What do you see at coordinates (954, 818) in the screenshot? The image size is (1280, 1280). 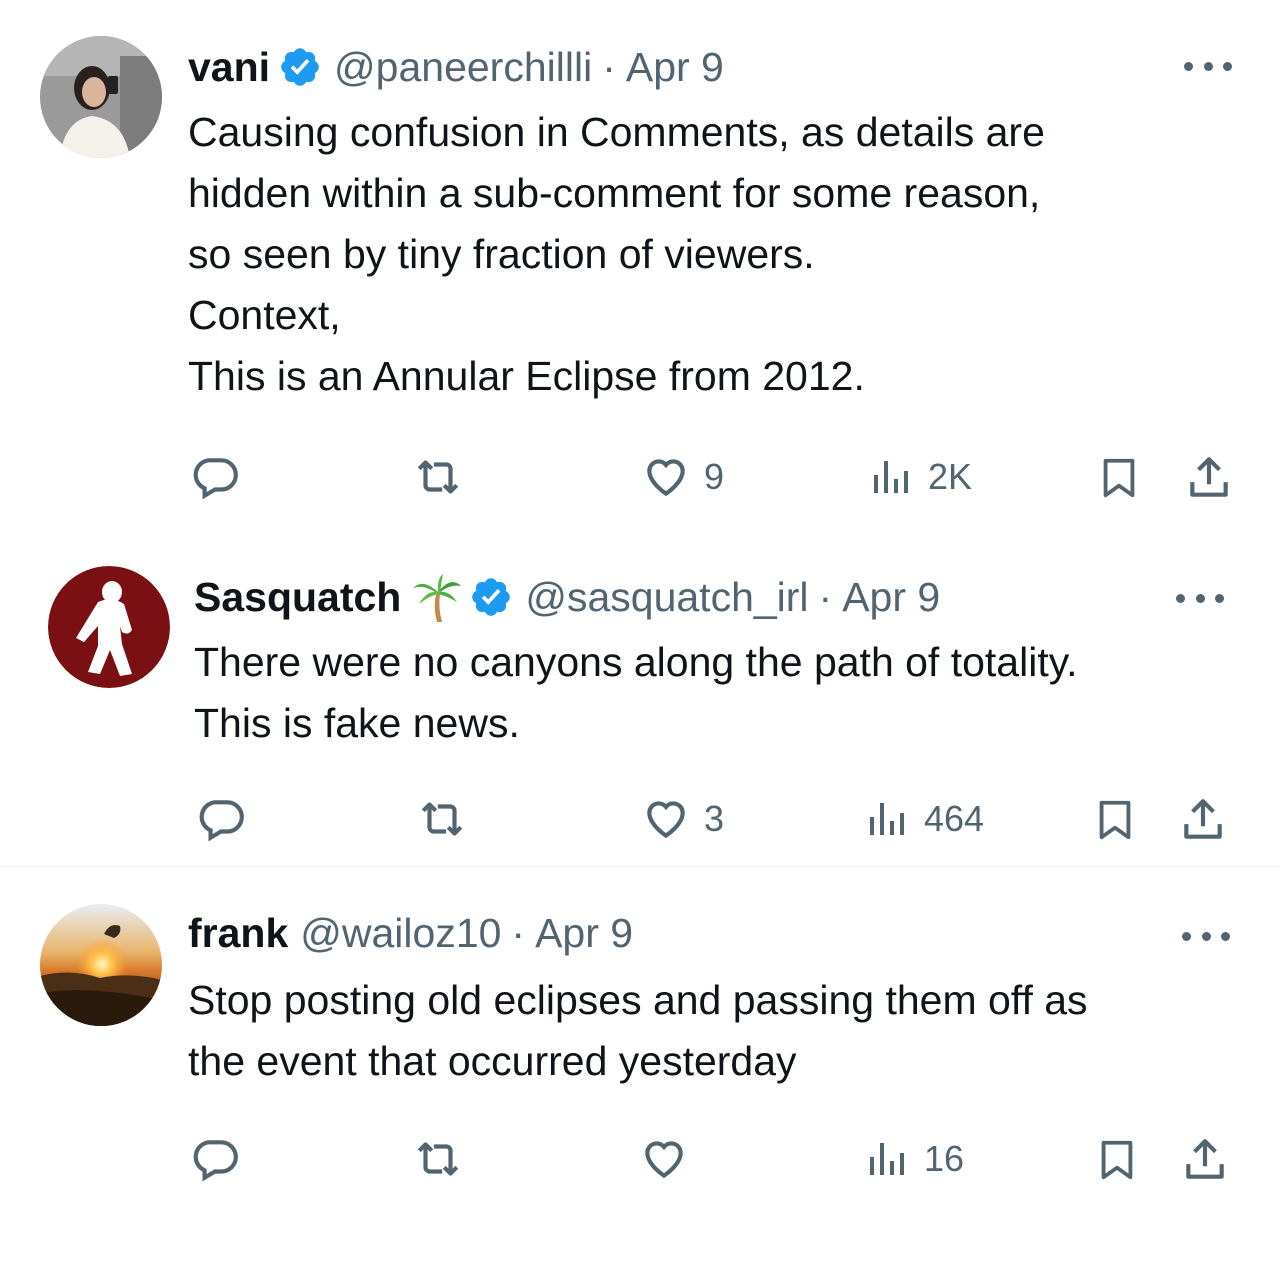 I see `view-count: 464` at bounding box center [954, 818].